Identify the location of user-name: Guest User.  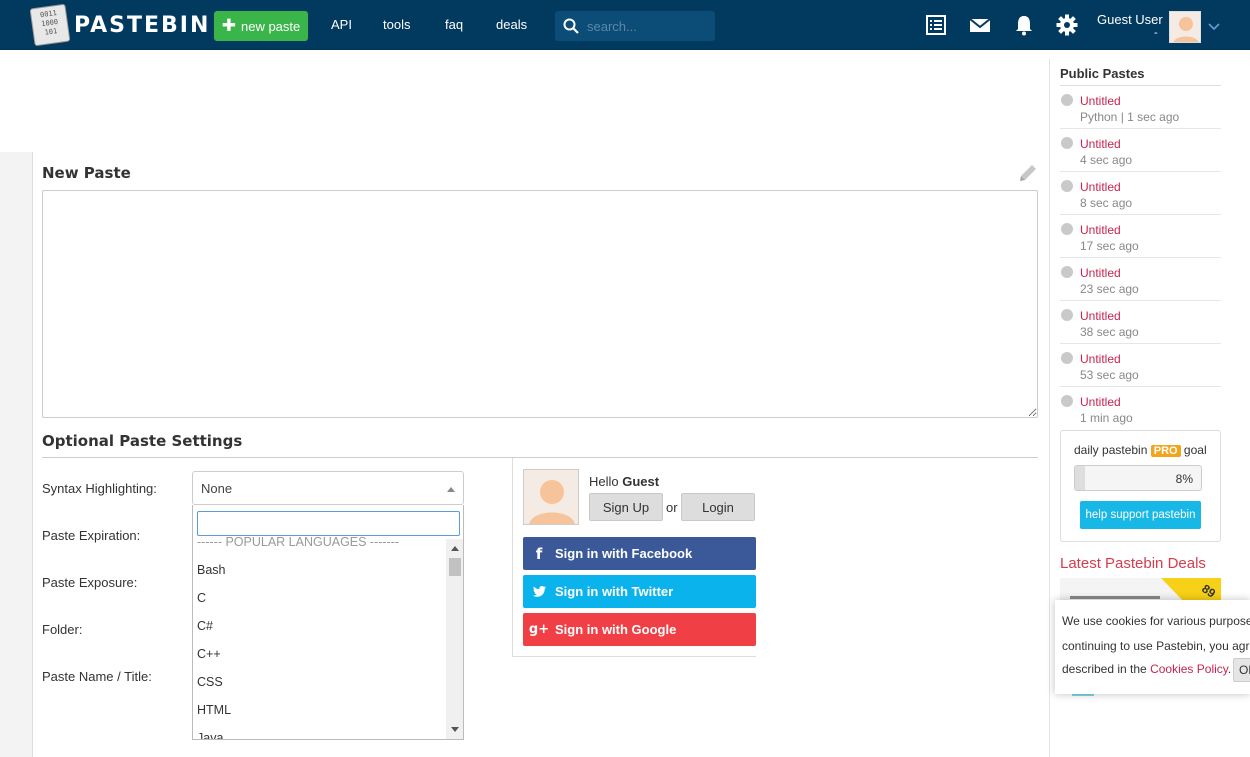
(1130, 19).